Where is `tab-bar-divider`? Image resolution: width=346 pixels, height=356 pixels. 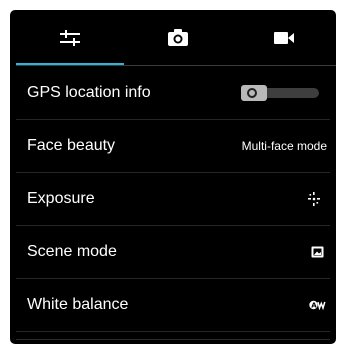
tab-bar-divider is located at coordinates (176, 65).